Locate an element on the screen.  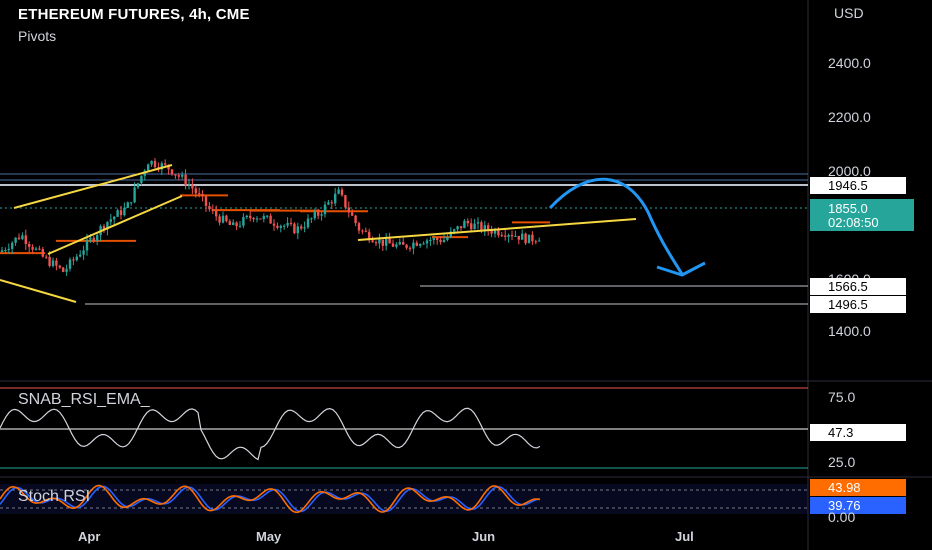
price-tick-2000: 2000.0 is located at coordinates (849, 171).